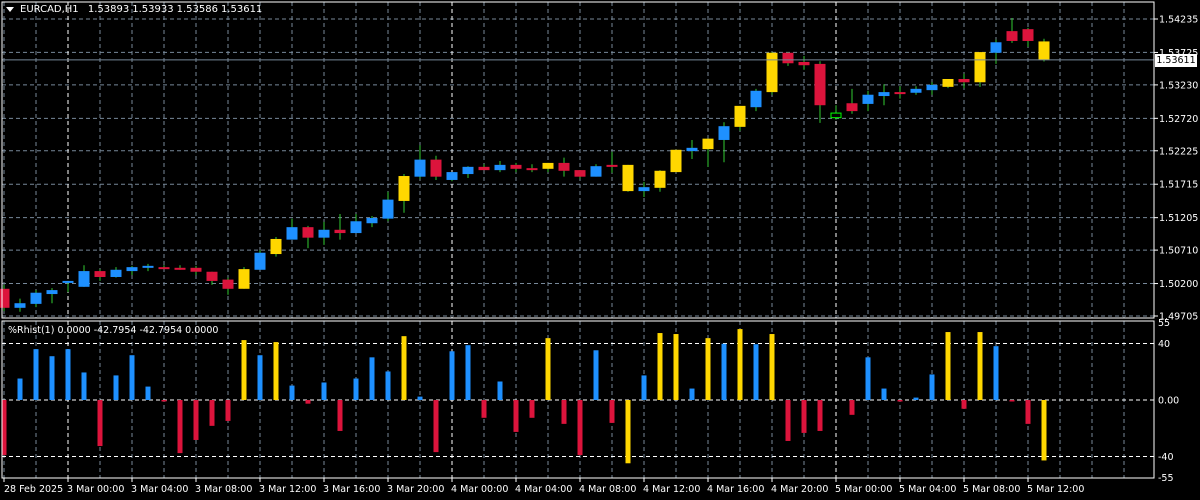  I want to click on price-axis-label: 1.53230, so click(1178, 85).